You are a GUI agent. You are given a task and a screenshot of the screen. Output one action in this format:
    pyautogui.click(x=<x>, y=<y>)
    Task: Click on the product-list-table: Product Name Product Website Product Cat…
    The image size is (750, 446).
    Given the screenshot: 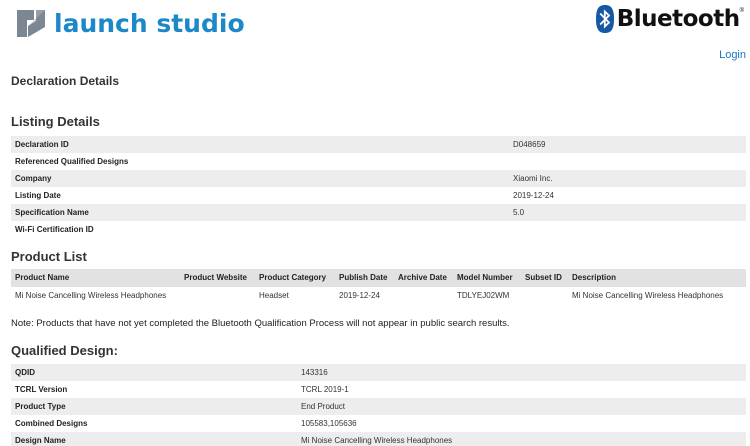 What is the action you would take?
    pyautogui.click(x=378, y=287)
    